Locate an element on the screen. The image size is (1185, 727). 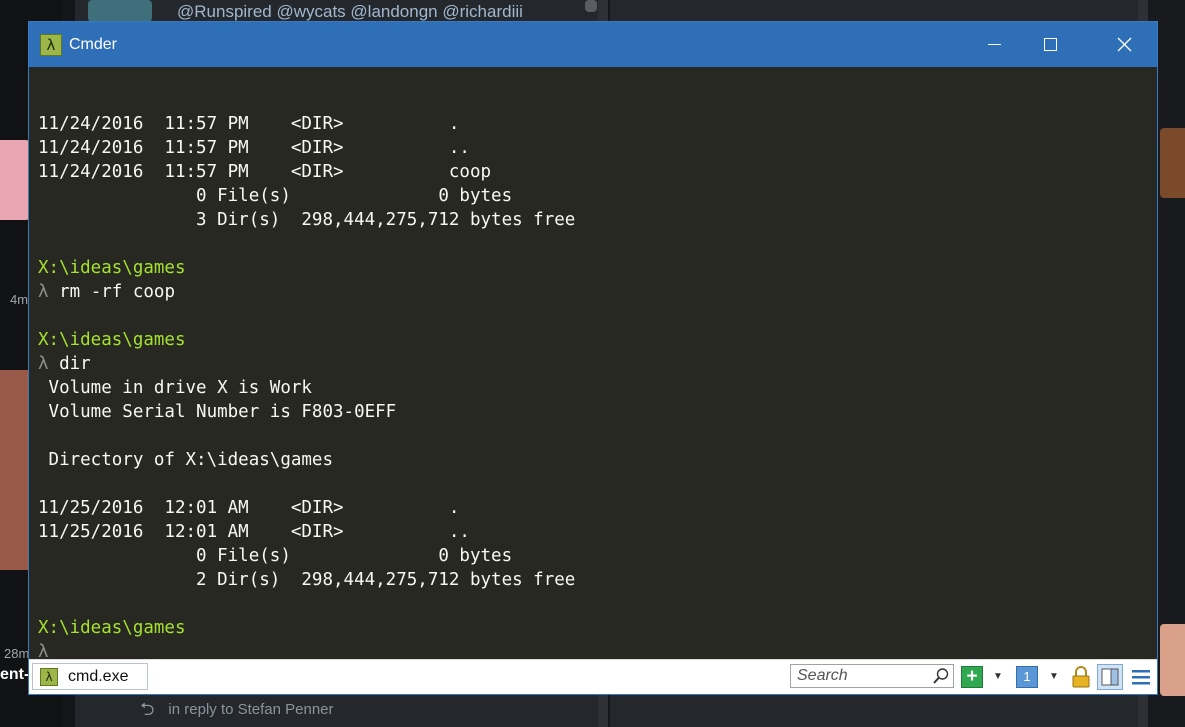
console-line: 11/25/2016 12:01 AM <DIR> .. is located at coordinates (254, 532).